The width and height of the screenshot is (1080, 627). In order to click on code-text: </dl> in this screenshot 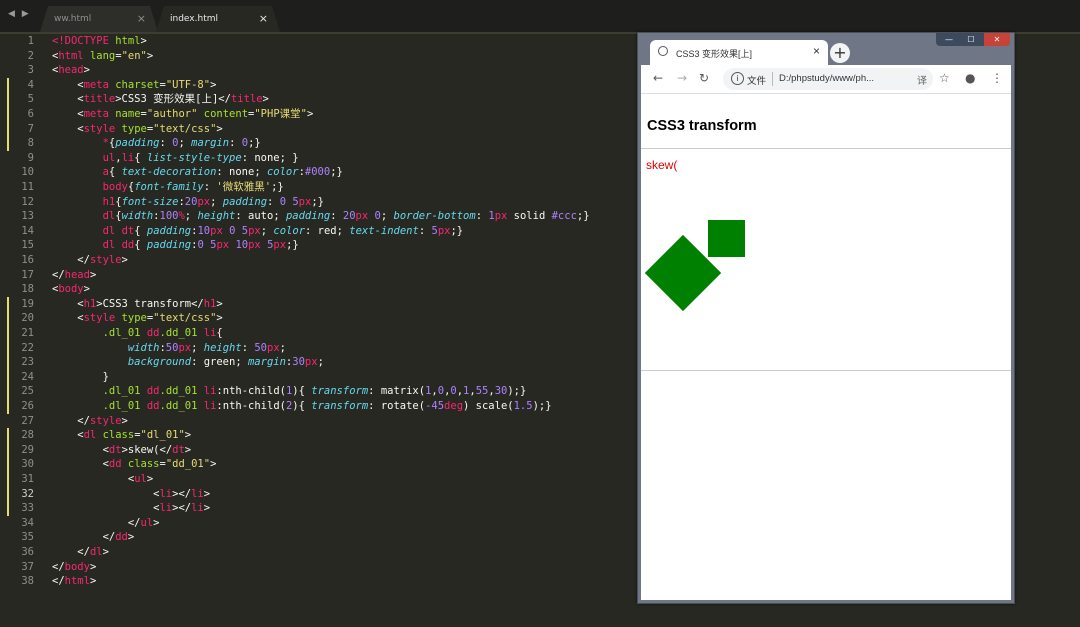, I will do `click(80, 552)`.